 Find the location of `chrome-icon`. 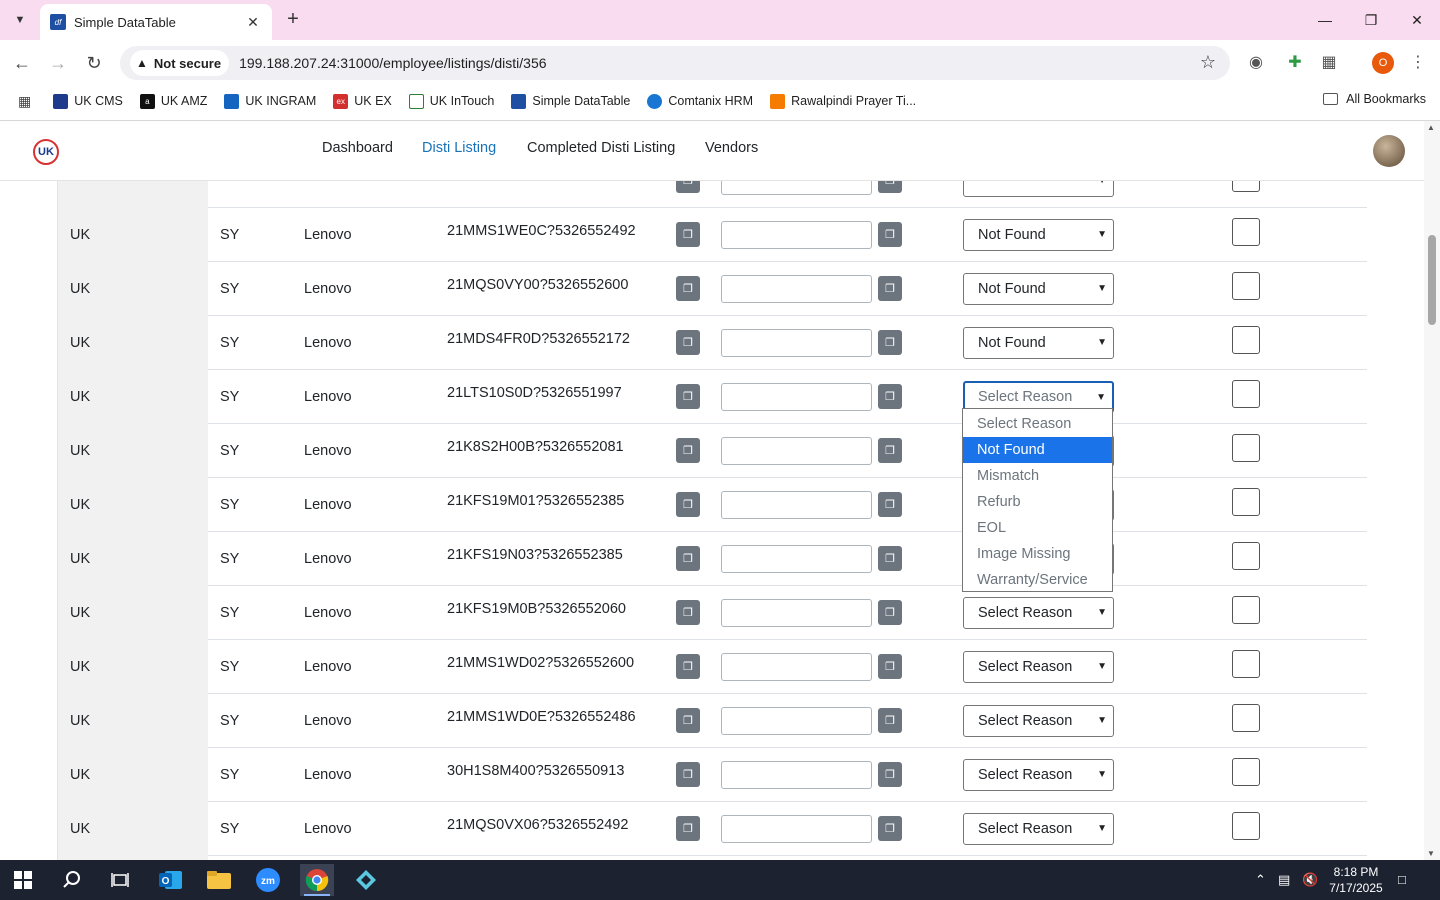

chrome-icon is located at coordinates (317, 880).